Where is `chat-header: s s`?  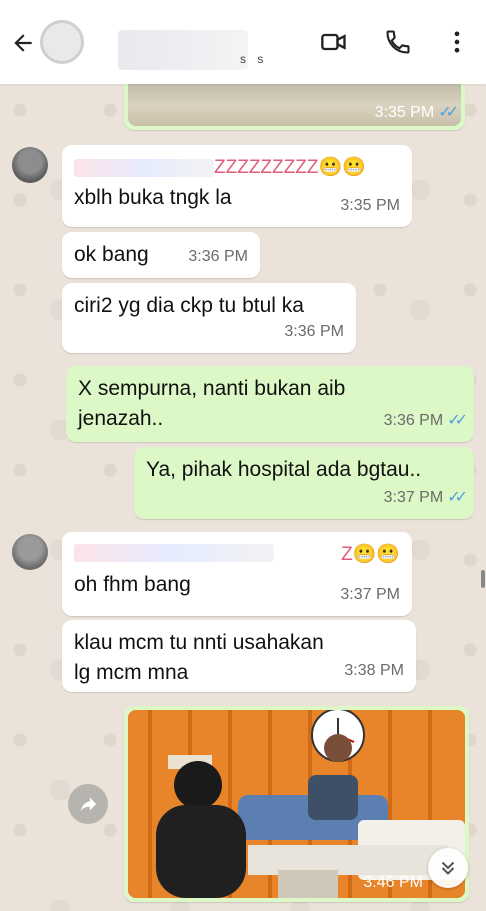
chat-header: s s is located at coordinates (243, 42).